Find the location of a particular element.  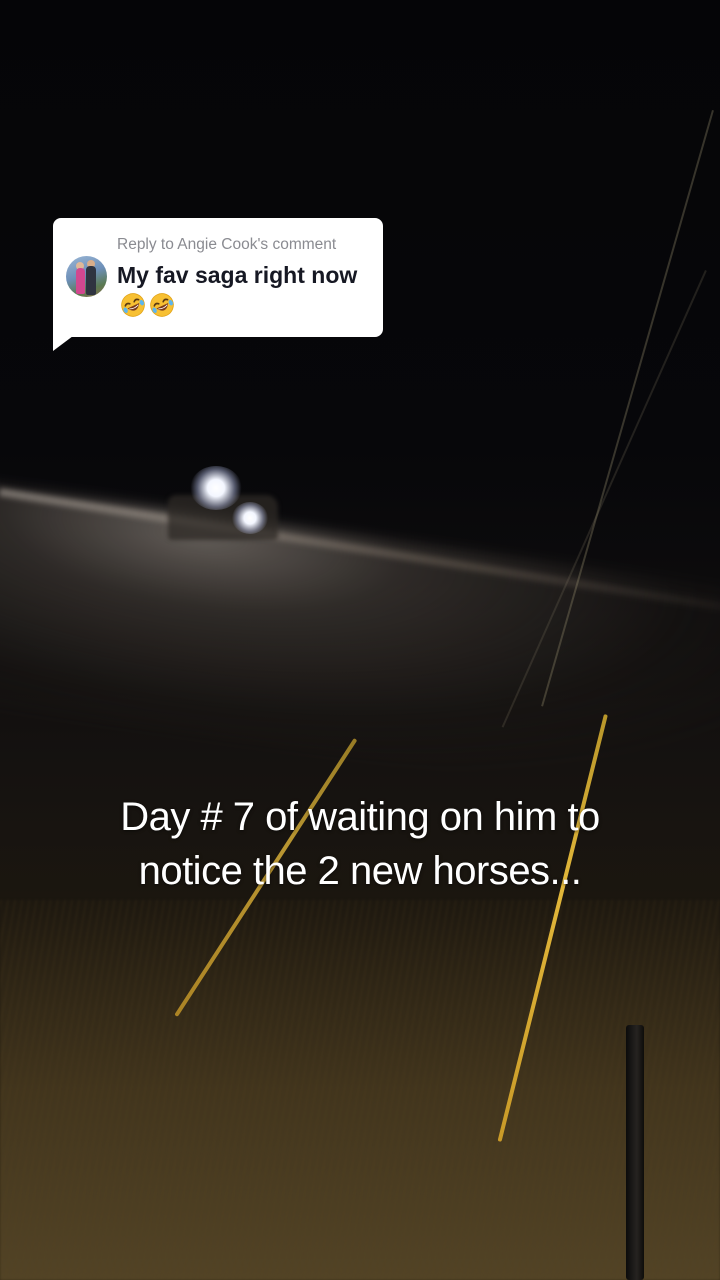

comment-body: My fav saga right now is located at coordinates (237, 275).